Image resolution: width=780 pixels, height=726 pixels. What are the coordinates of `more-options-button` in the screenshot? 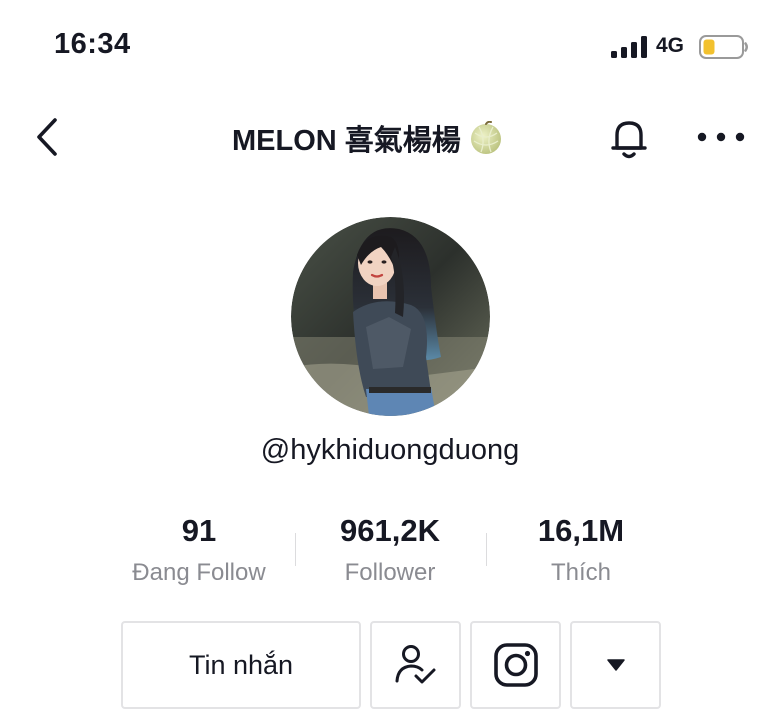 It's located at (615, 665).